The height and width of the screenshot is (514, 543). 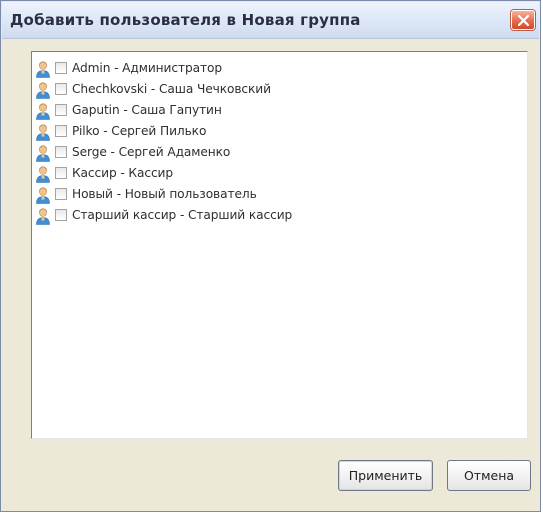 I want to click on user-label: Gaputin - Саша Гапутин, so click(x=147, y=110).